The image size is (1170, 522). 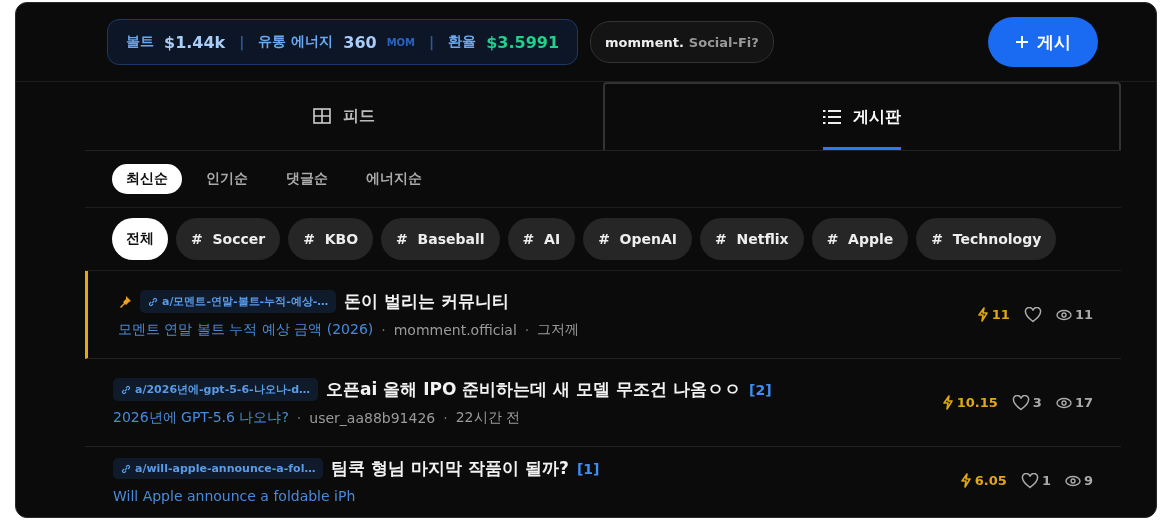 What do you see at coordinates (523, 42) in the screenshot?
I see `rate-value: $3.5991` at bounding box center [523, 42].